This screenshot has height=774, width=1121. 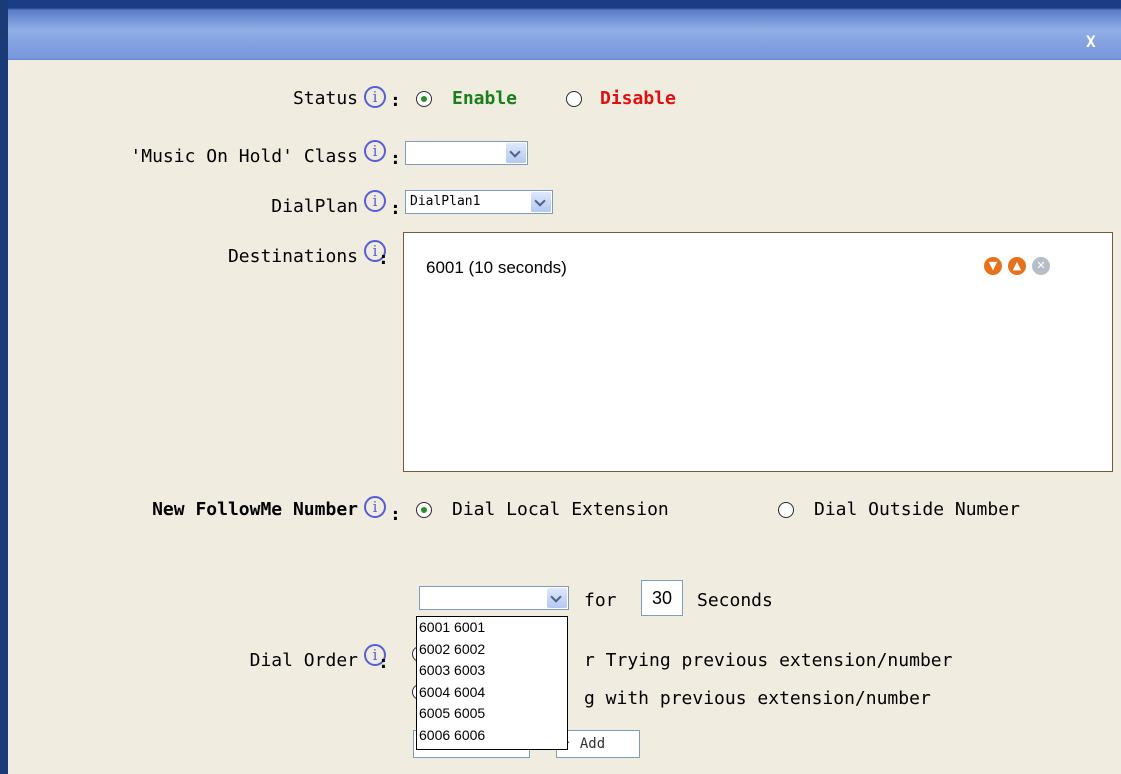 What do you see at coordinates (395, 100) in the screenshot?
I see `status-colon: :` at bounding box center [395, 100].